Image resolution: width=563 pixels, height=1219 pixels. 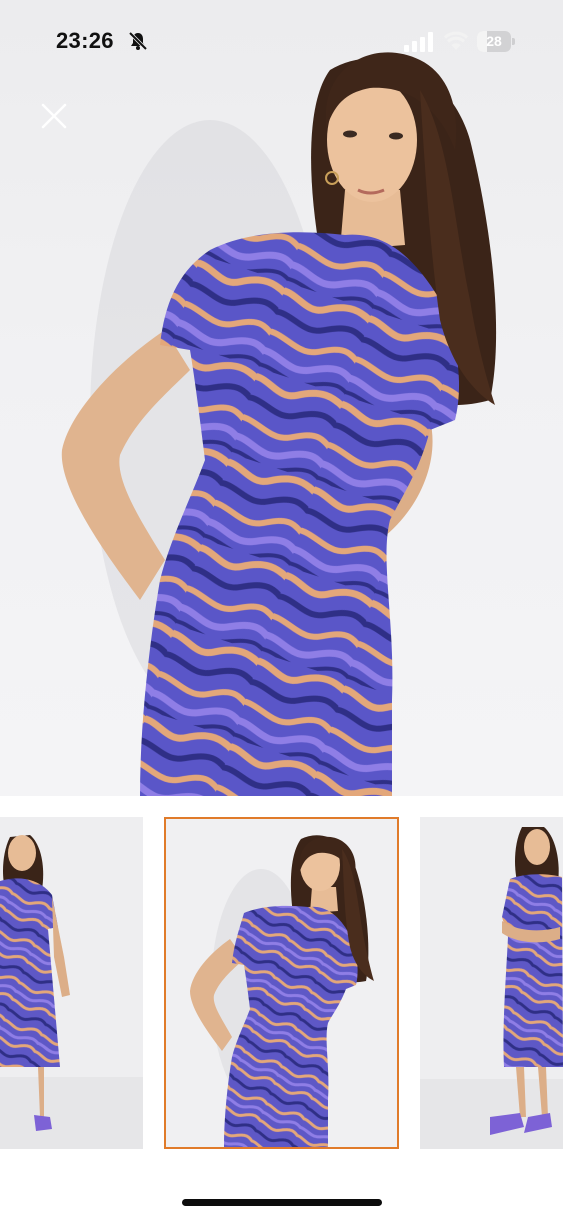 I want to click on home-indicator, so click(x=282, y=1202).